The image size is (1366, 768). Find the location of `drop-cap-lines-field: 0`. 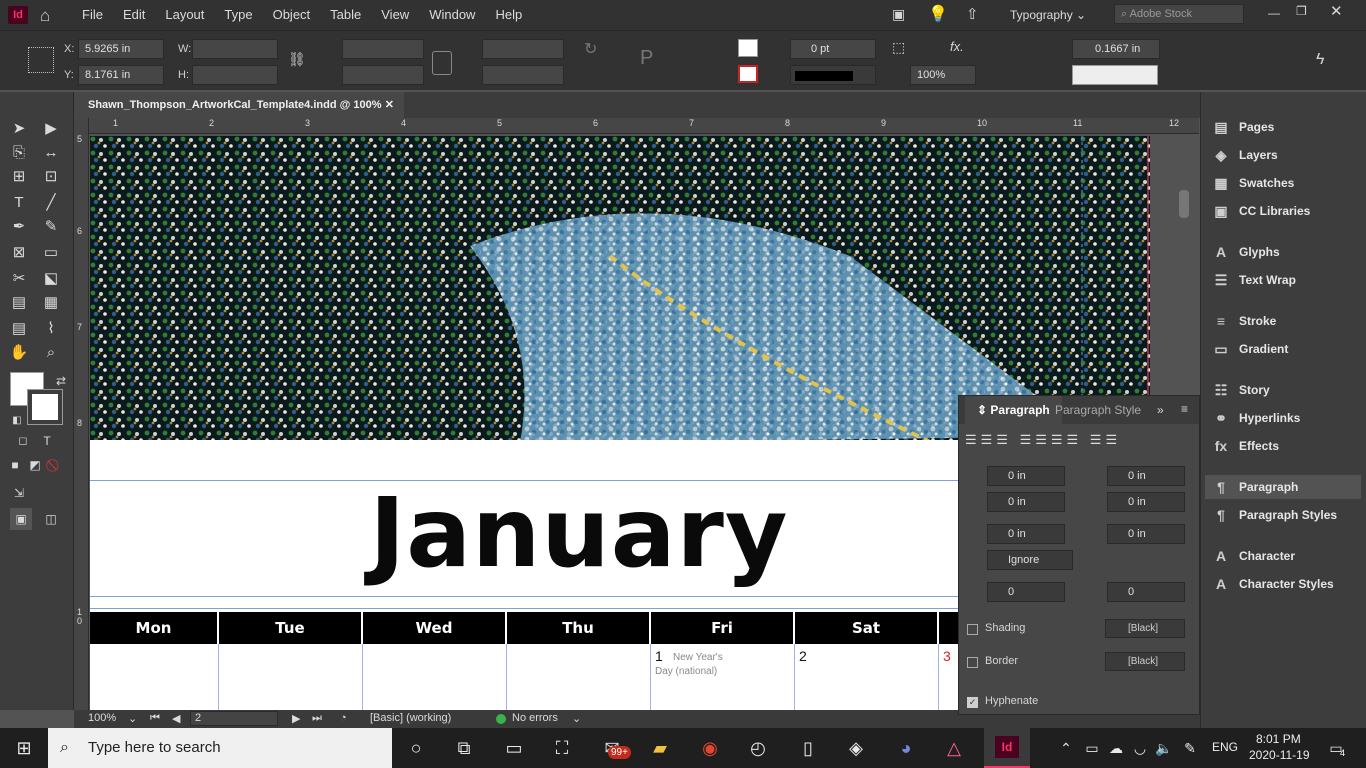

drop-cap-lines-field: 0 is located at coordinates (1026, 592).